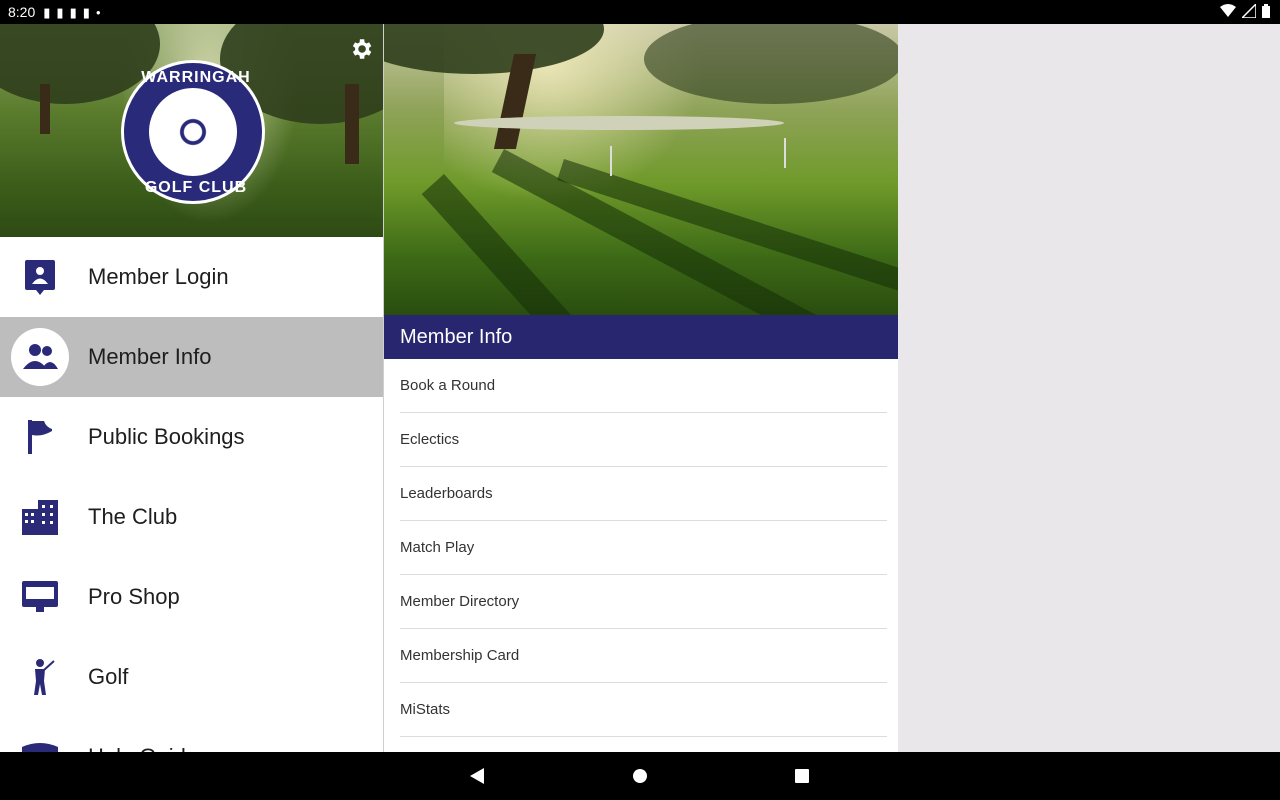 Image resolution: width=1280 pixels, height=800 pixels. What do you see at coordinates (40, 277) in the screenshot?
I see `member-login-icon` at bounding box center [40, 277].